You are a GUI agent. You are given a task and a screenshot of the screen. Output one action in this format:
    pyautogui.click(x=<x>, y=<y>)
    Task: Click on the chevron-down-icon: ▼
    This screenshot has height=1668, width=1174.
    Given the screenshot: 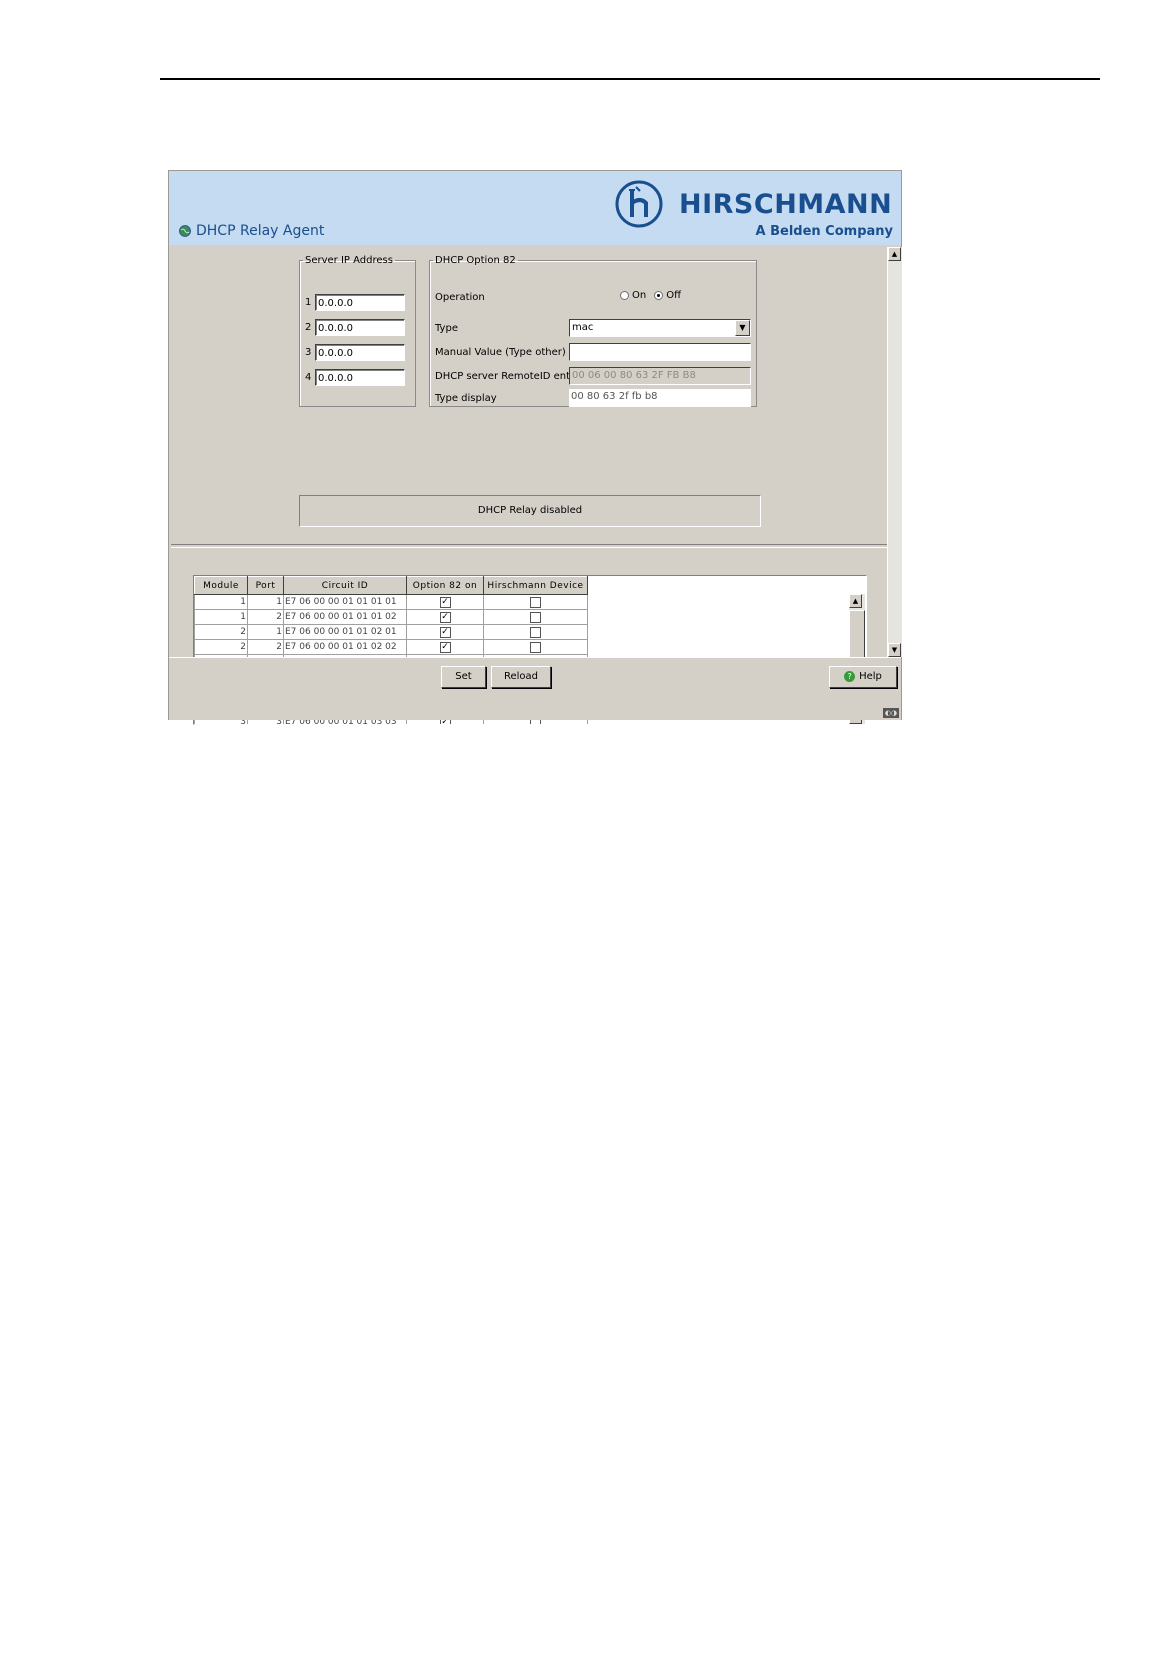 What is the action you would take?
    pyautogui.click(x=742, y=328)
    